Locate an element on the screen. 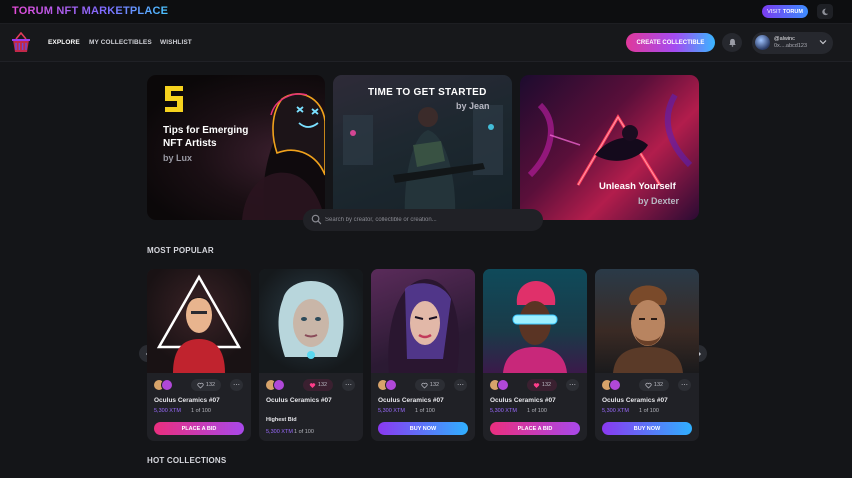 The width and height of the screenshot is (852, 478). user-handle: @alwinc is located at coordinates (784, 39).